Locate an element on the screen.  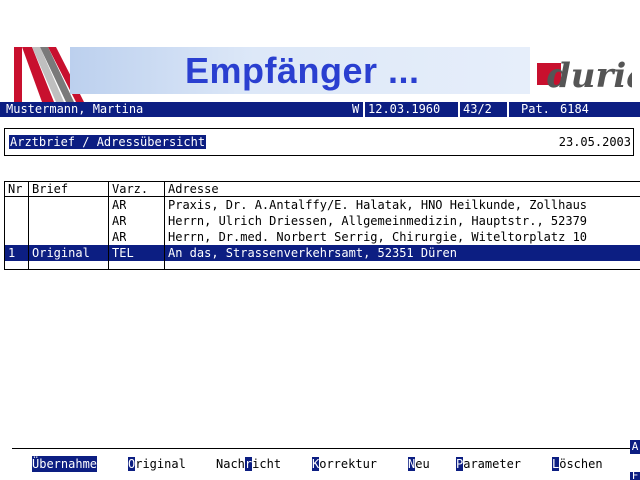
menu-nachricht: Nachricht is located at coordinates (248, 464).